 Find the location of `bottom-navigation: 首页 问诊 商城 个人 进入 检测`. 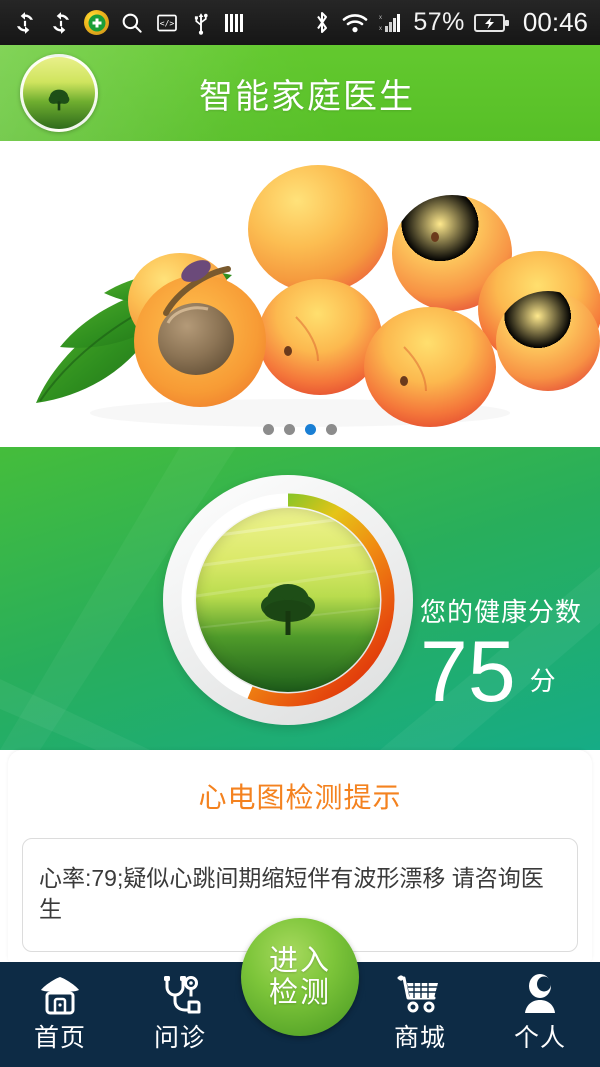

bottom-navigation: 首页 问诊 商城 个人 进入 检测 is located at coordinates (300, 992).